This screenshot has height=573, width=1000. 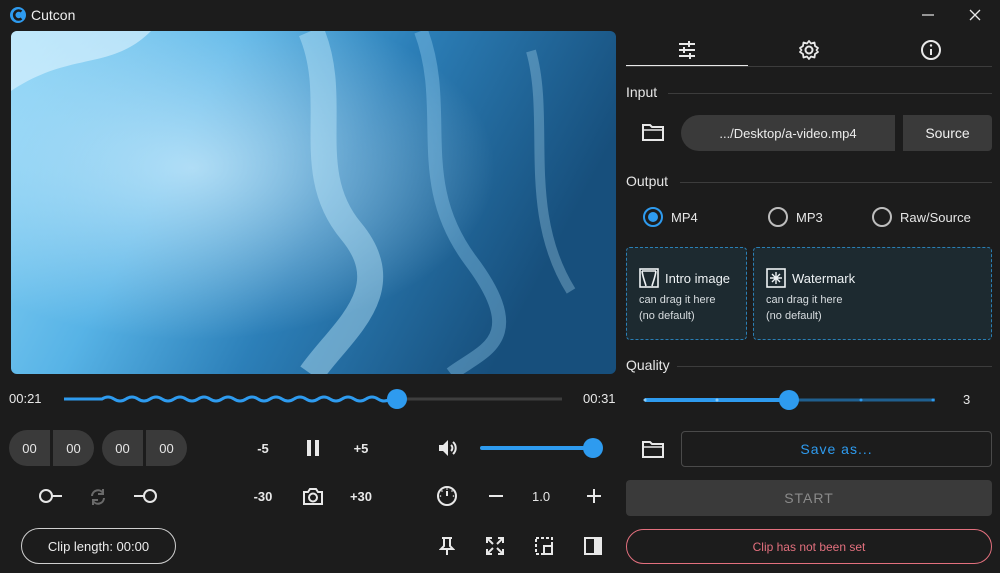 I want to click on start-button: START, so click(x=809, y=498).